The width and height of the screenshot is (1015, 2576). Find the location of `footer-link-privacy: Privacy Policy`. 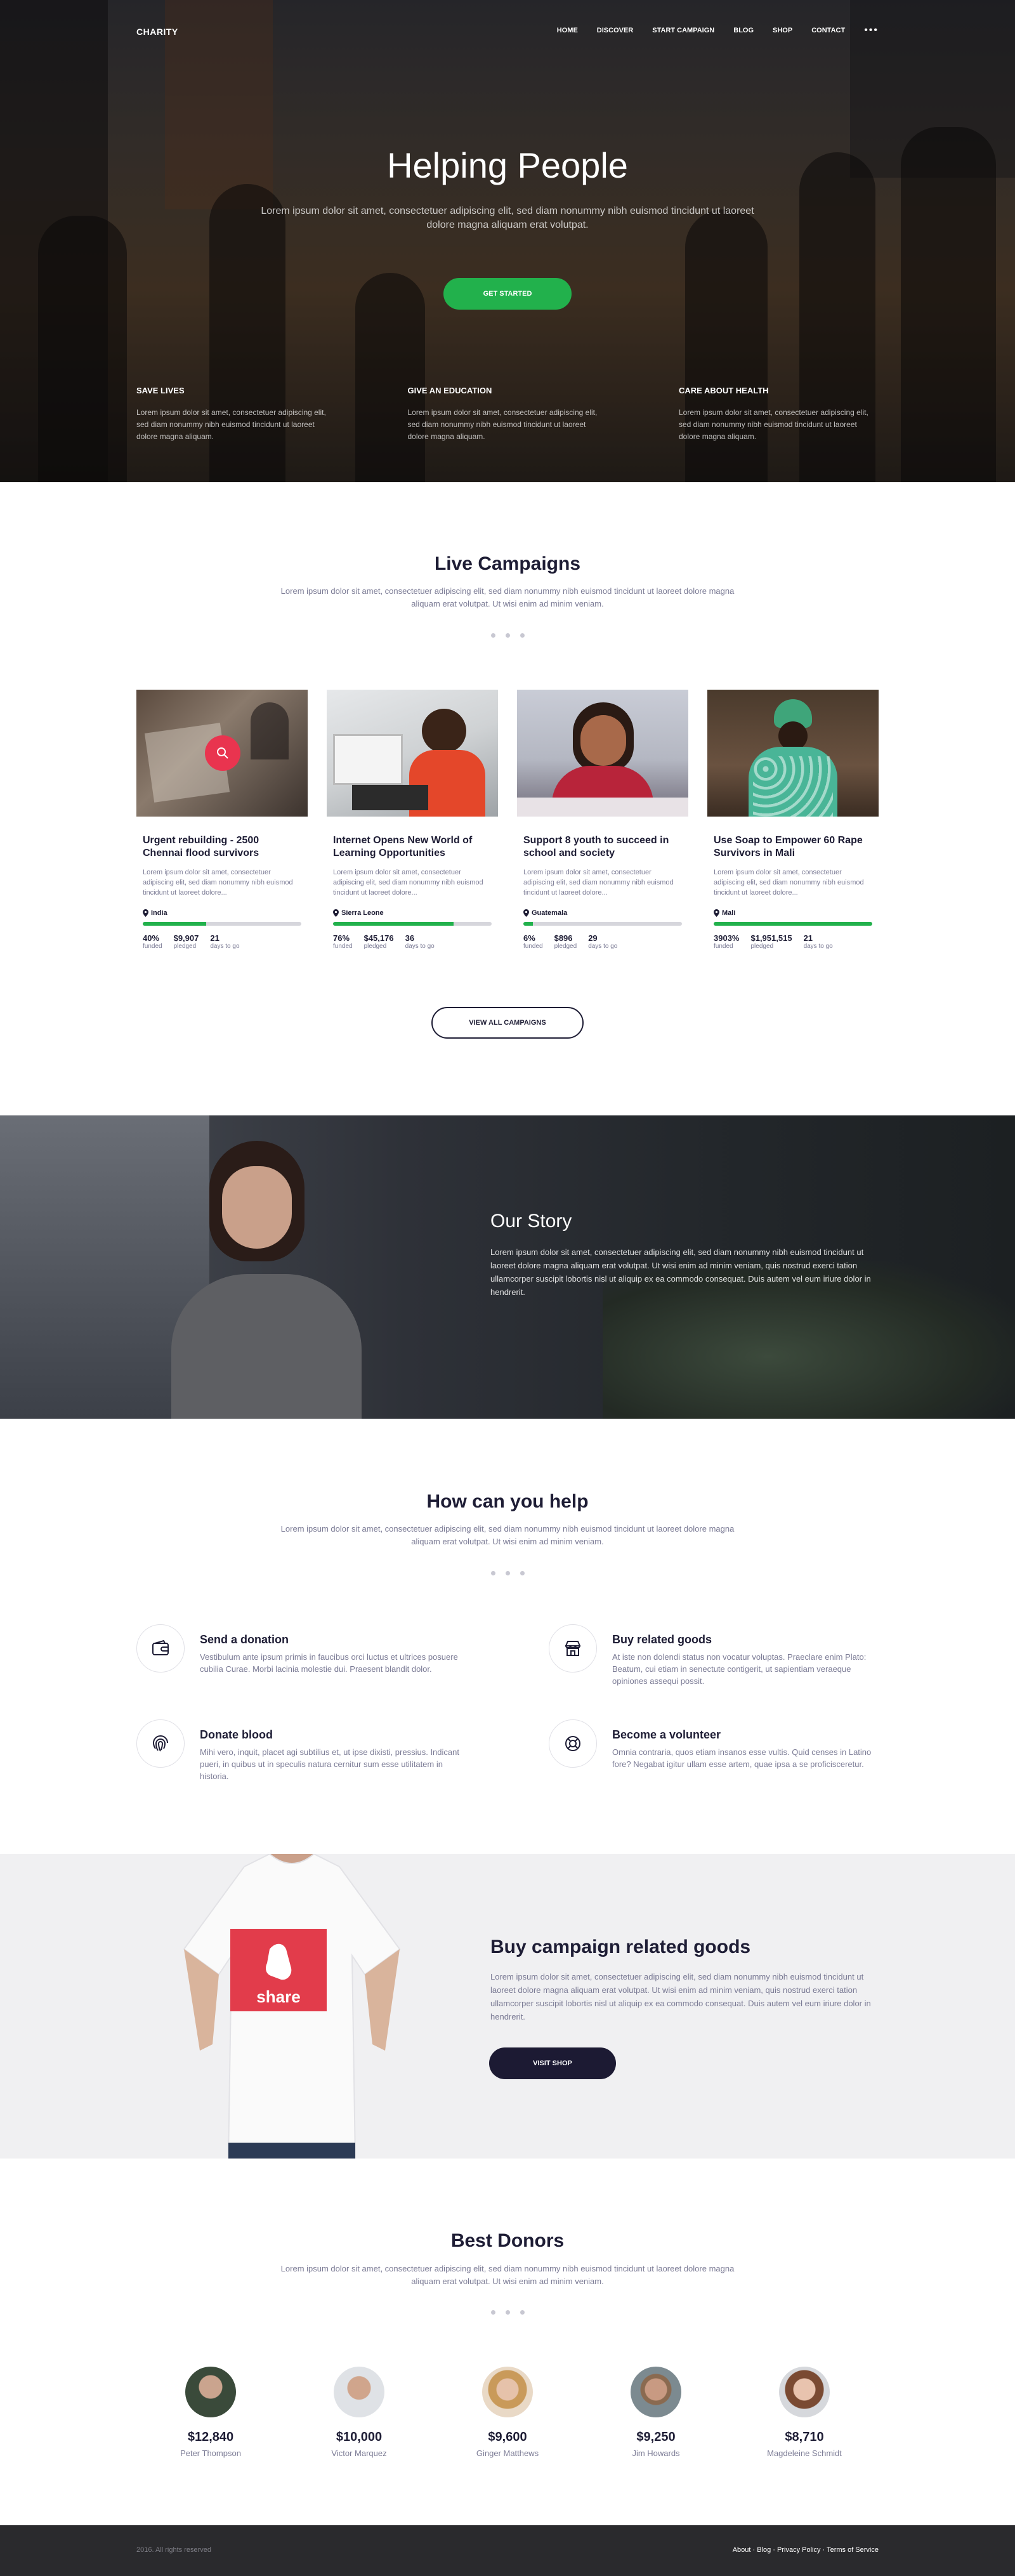

footer-link-privacy: Privacy Policy is located at coordinates (798, 2550).